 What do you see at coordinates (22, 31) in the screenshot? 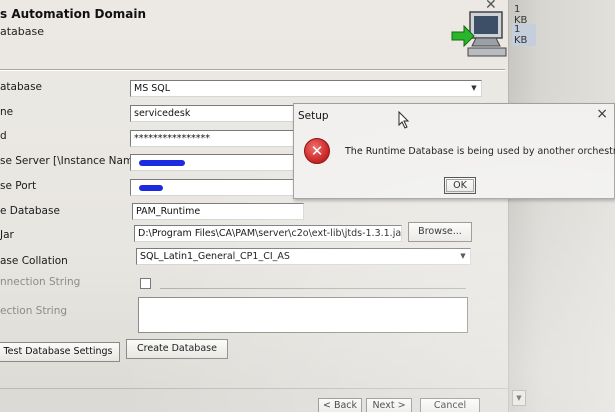
I see `wizard-subtitle: atabase` at bounding box center [22, 31].